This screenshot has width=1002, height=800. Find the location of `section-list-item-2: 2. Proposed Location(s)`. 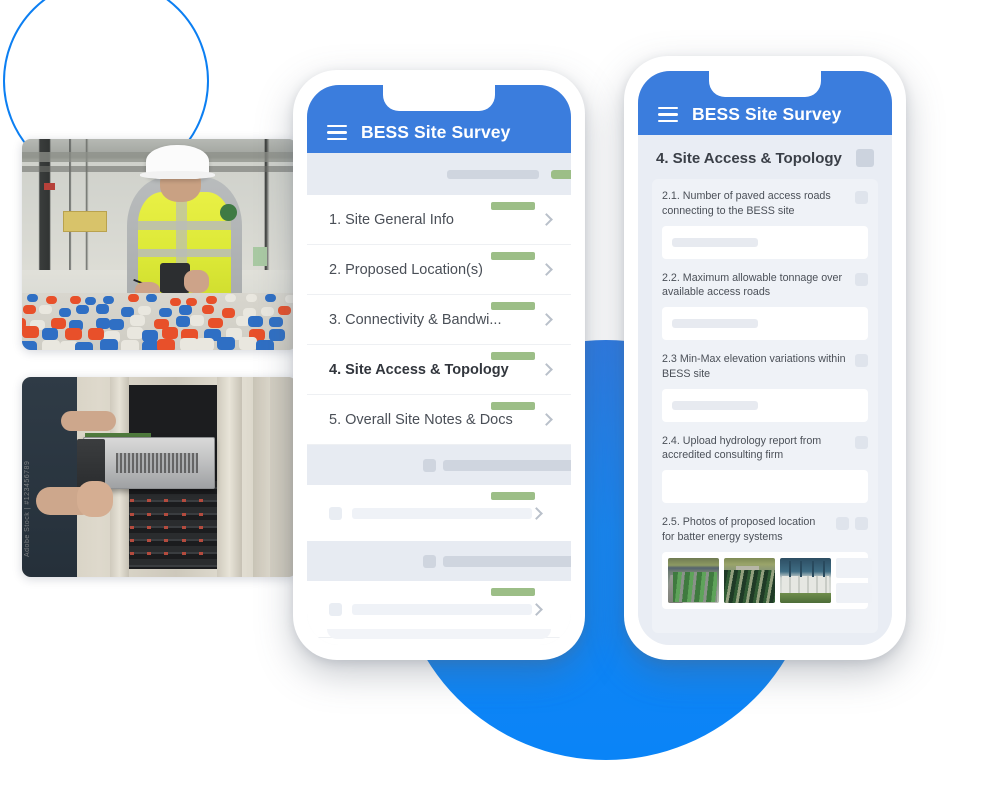

section-list-item-2: 2. Proposed Location(s) is located at coordinates (439, 270).